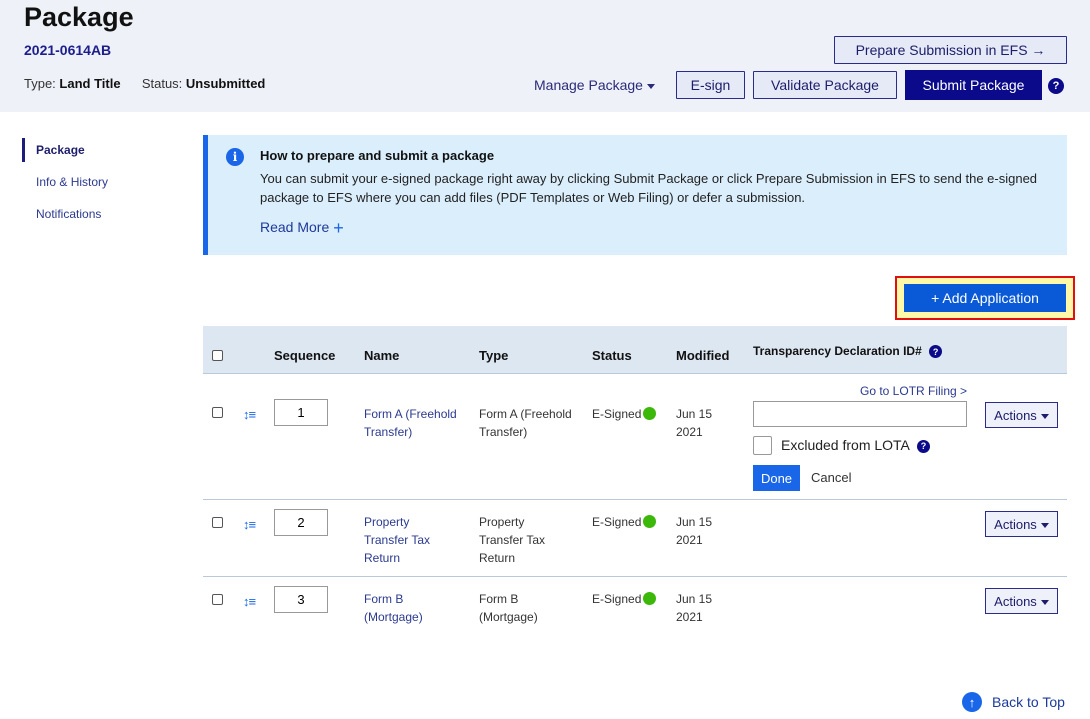 The image size is (1090, 719). I want to click on sidebar-item-notifications: Notifications, so click(97, 214).